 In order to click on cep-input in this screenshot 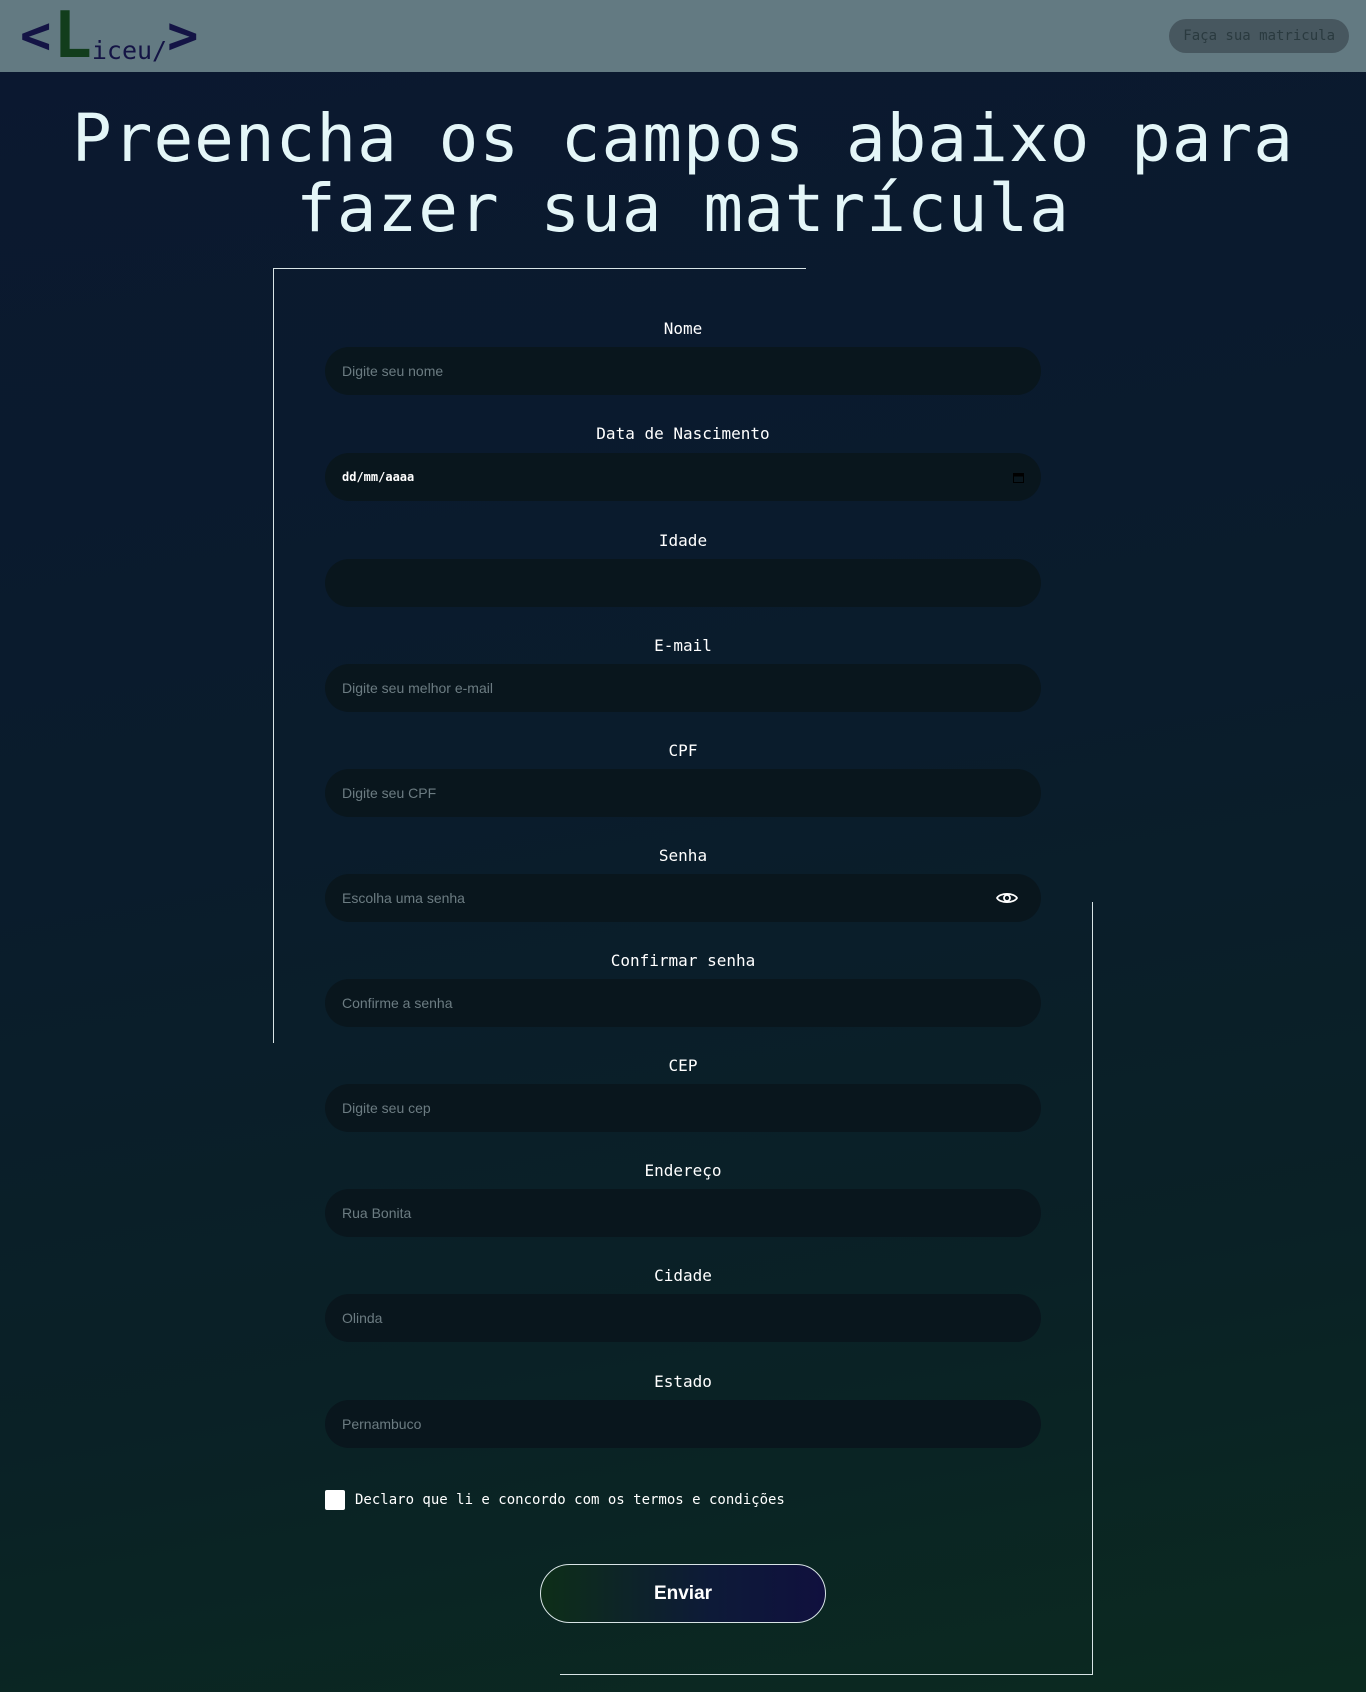, I will do `click(683, 1108)`.